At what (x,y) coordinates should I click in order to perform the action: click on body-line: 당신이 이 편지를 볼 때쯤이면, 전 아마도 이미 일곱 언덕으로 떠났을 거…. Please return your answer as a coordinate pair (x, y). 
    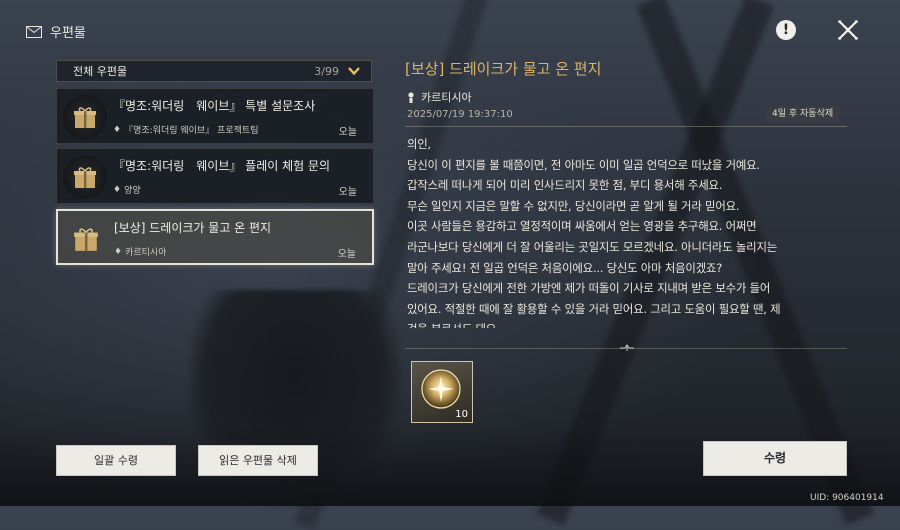
    Looking at the image, I should click on (583, 164).